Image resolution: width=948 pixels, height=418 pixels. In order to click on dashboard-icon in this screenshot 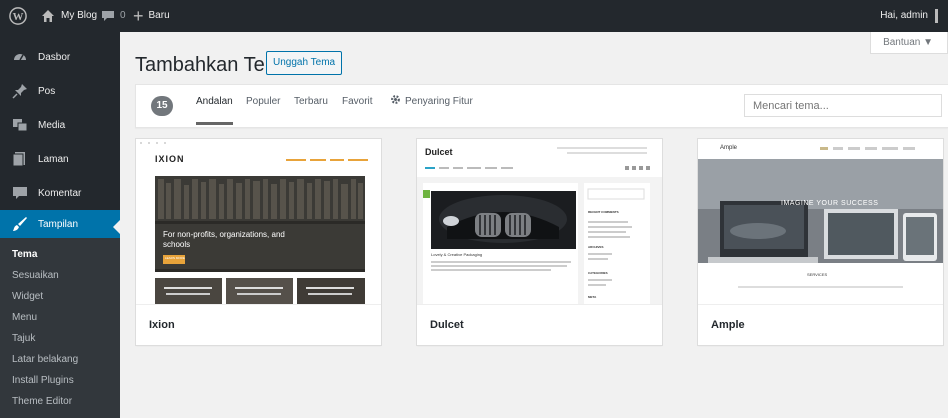, I will do `click(20, 57)`.